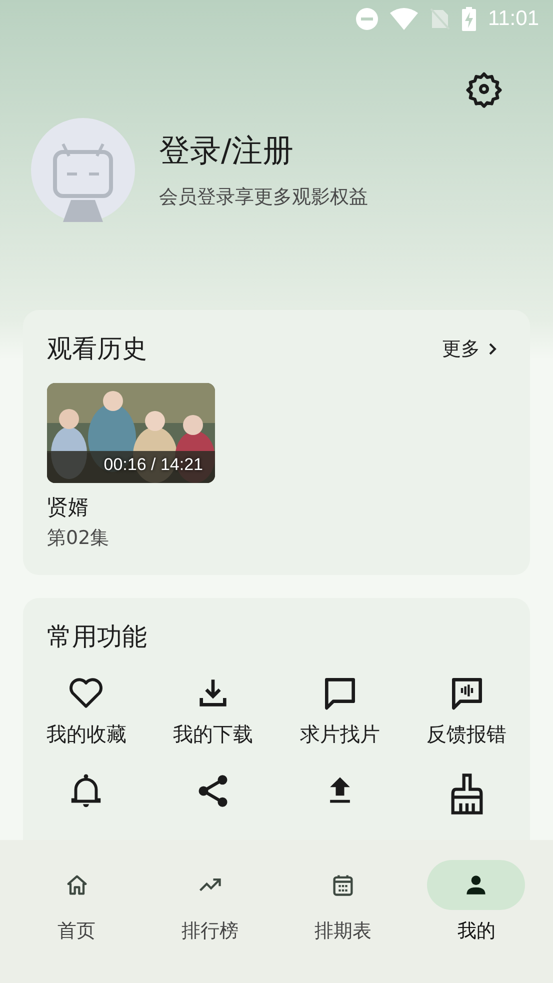 This screenshot has height=983, width=553. Describe the element at coordinates (476, 902) in the screenshot. I see `nav-tab: 我的` at that location.